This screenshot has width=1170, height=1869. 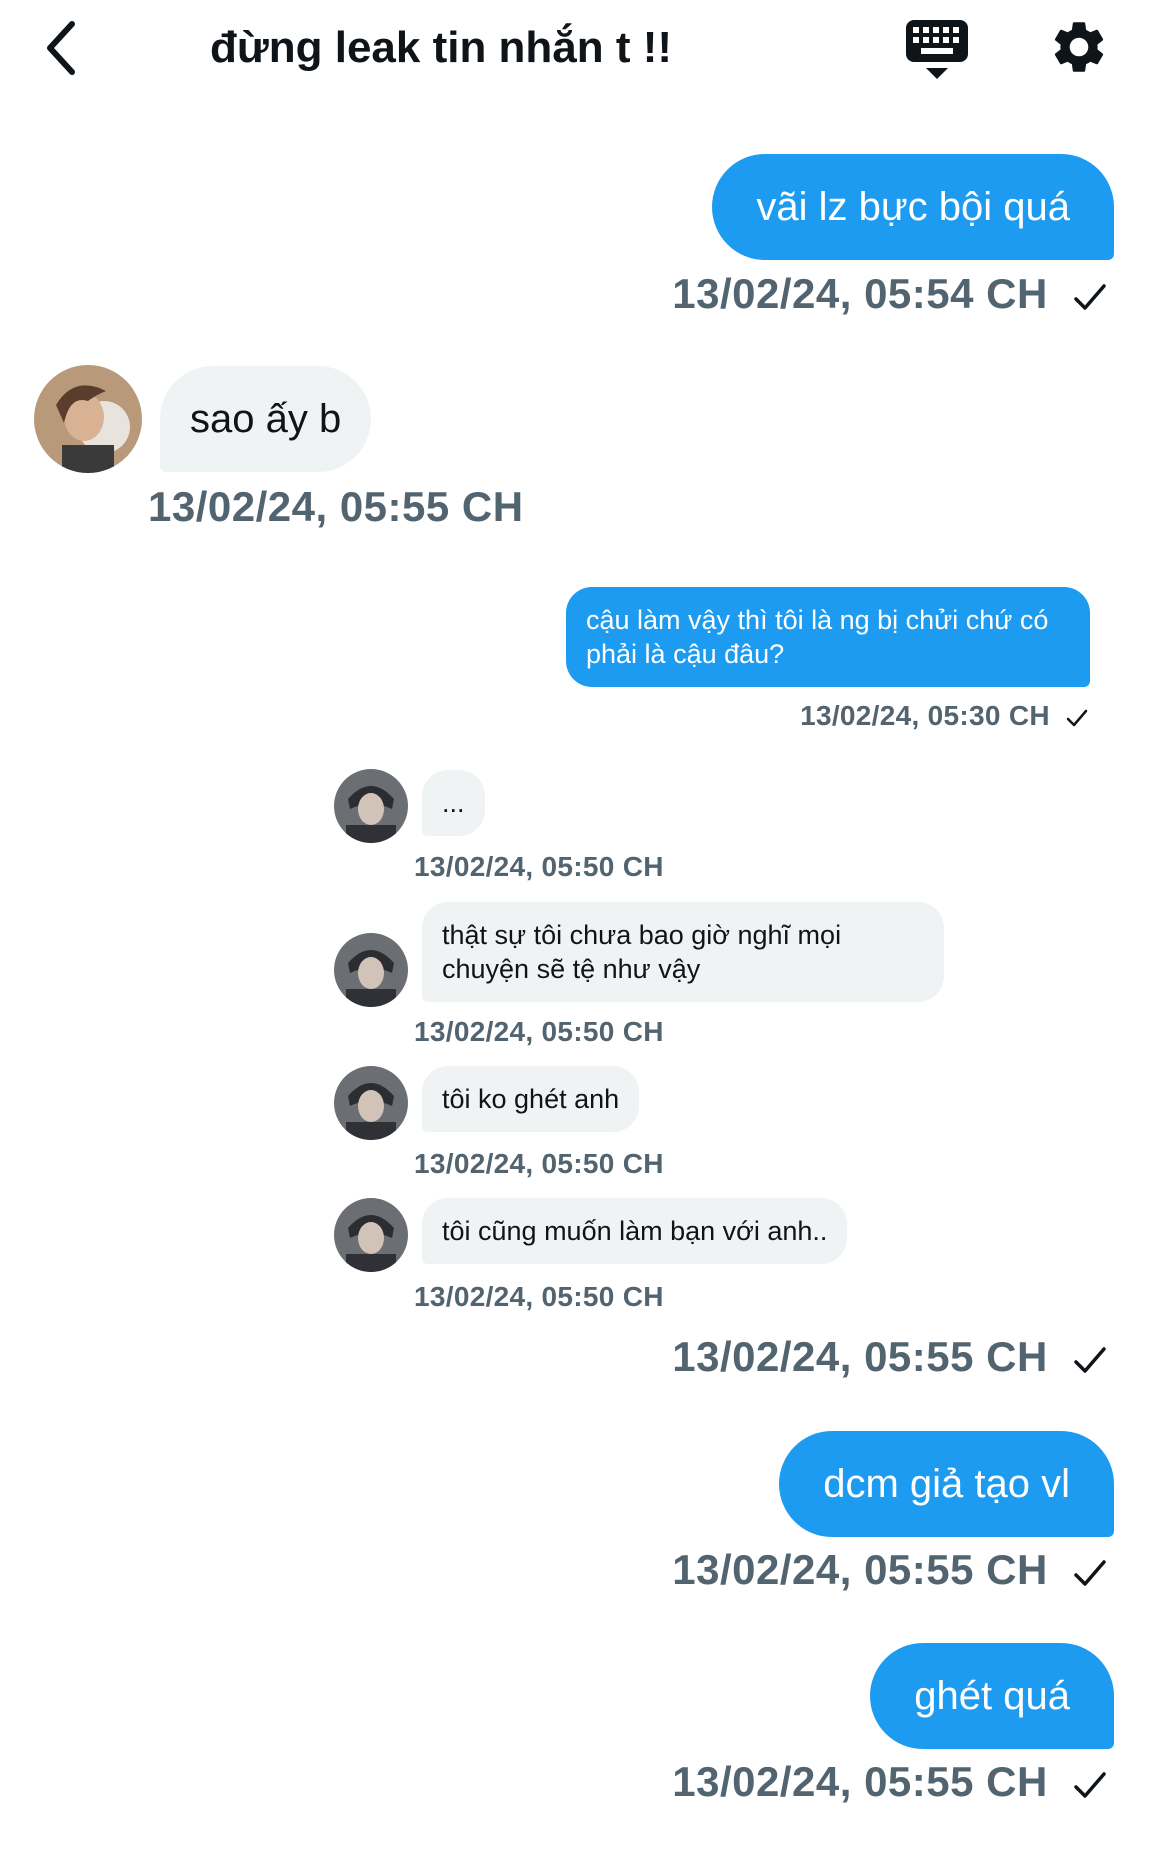 I want to click on embedded-timestamp: 13/02/24, 05:30 CH, so click(x=945, y=716).